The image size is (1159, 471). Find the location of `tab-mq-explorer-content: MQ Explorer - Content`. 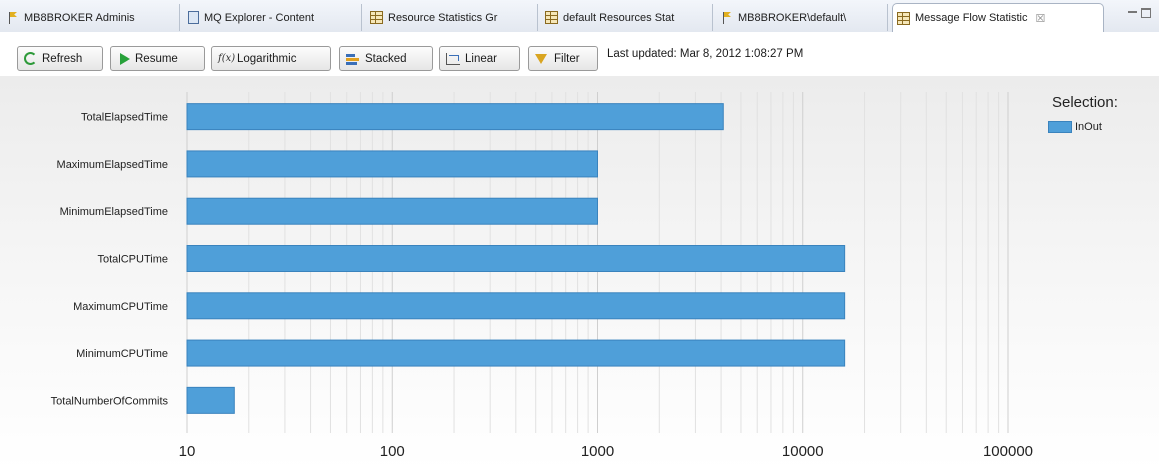

tab-mq-explorer-content: MQ Explorer - Content is located at coordinates (273, 17).